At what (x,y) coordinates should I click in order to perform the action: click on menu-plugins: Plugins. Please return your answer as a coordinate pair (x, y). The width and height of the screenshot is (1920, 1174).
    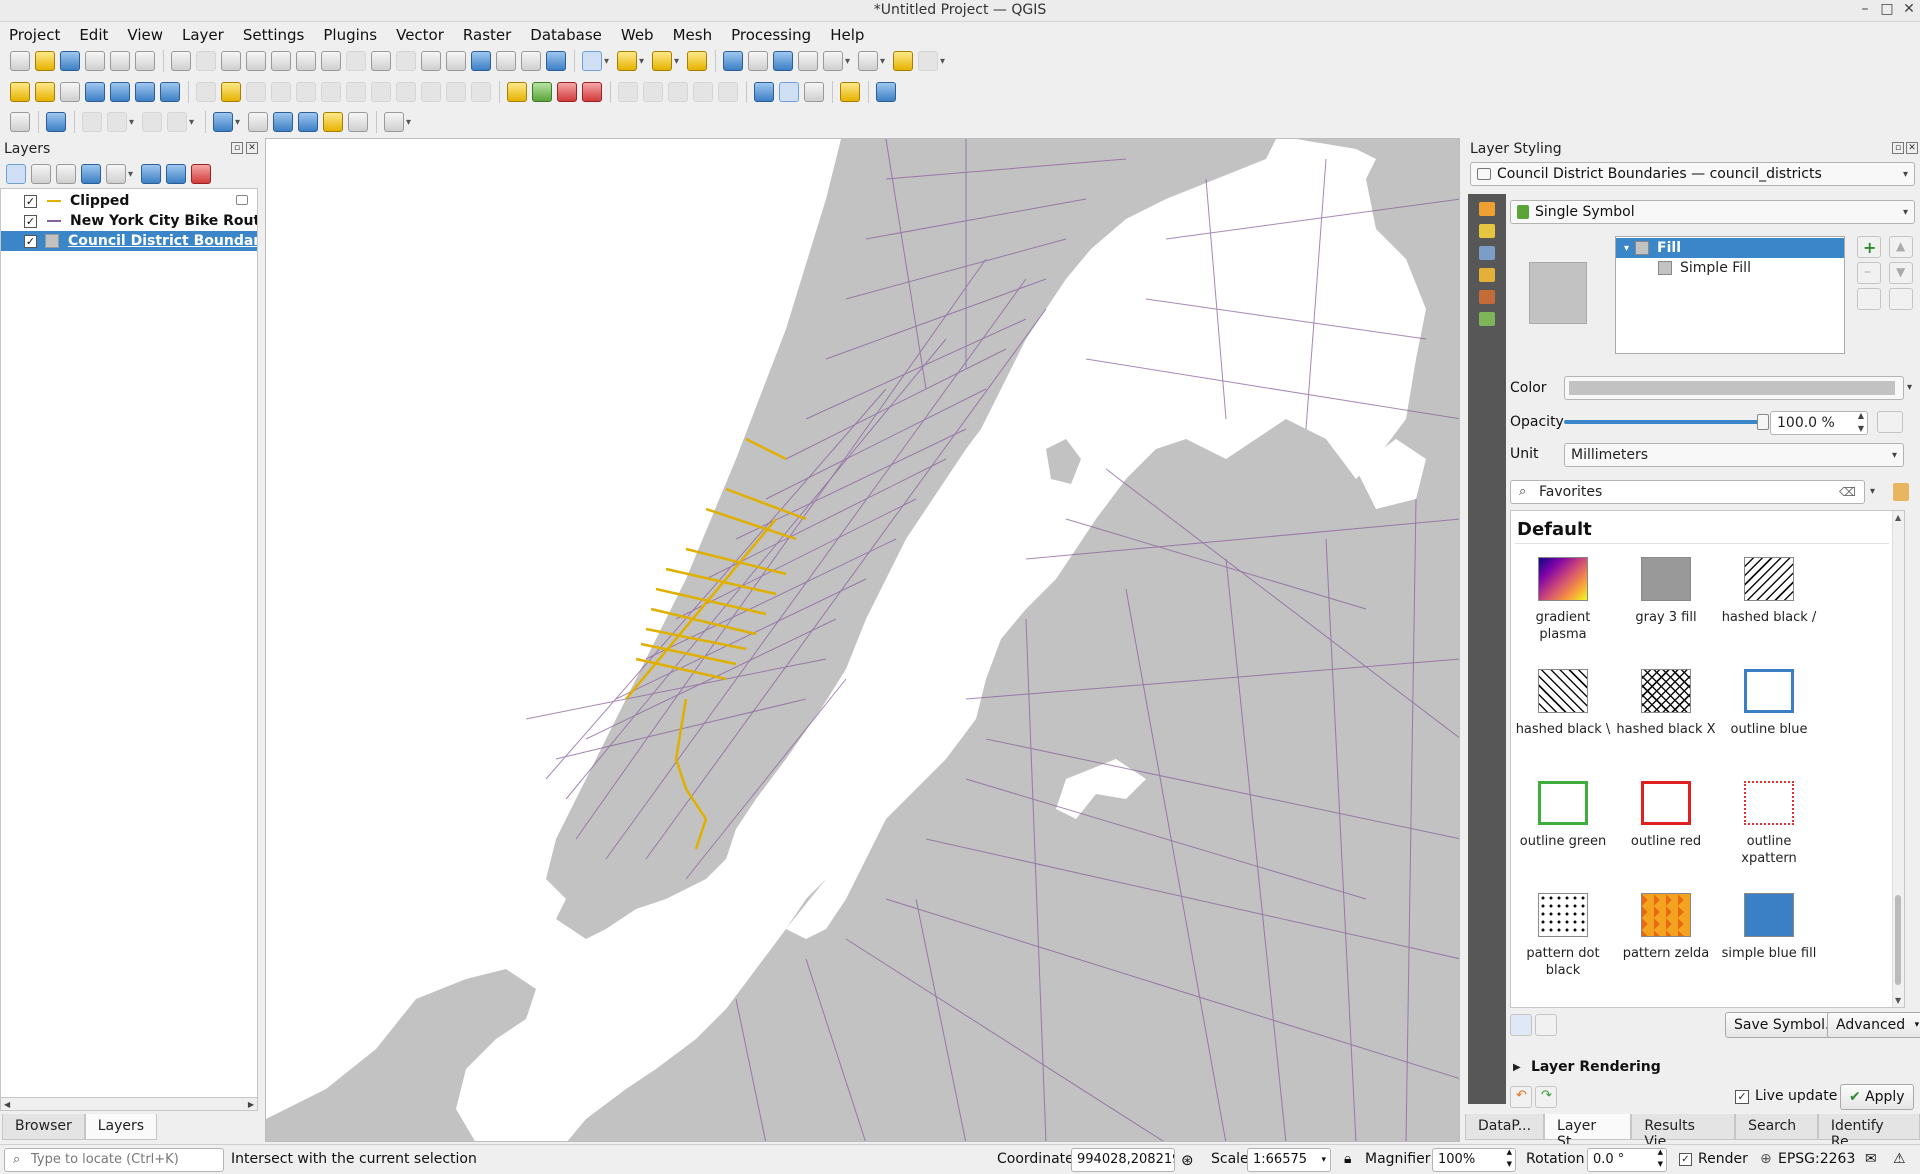
    Looking at the image, I should click on (350, 34).